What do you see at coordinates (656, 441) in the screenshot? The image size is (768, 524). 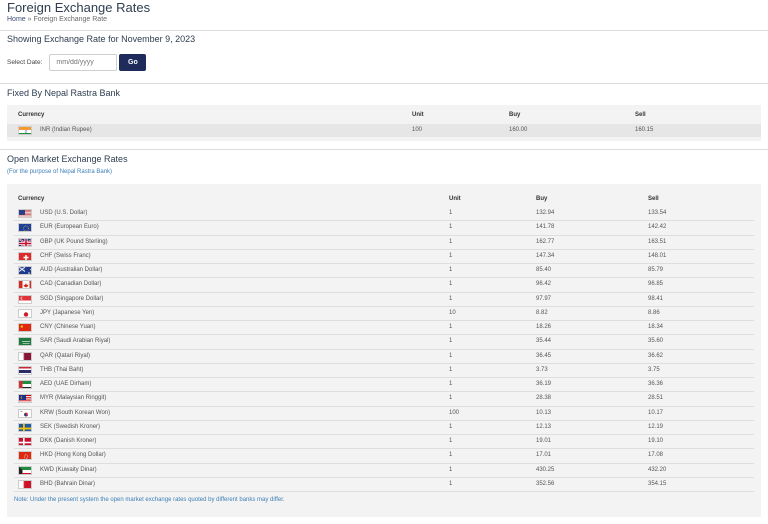 I see `sell-rate-cell: 19.10` at bounding box center [656, 441].